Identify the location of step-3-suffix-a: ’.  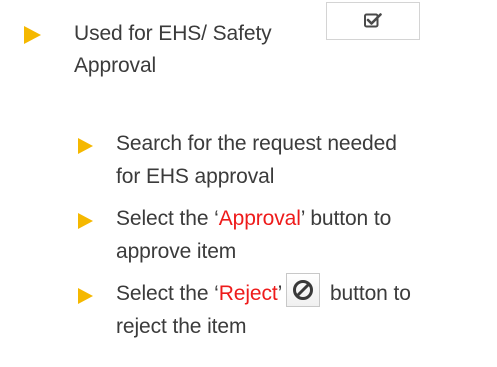
(280, 293).